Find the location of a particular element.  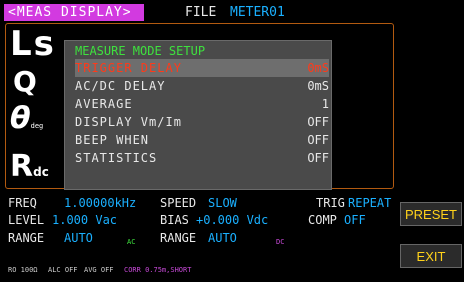

mode-tag: <MEAS DISPLAY> is located at coordinates (74, 12).